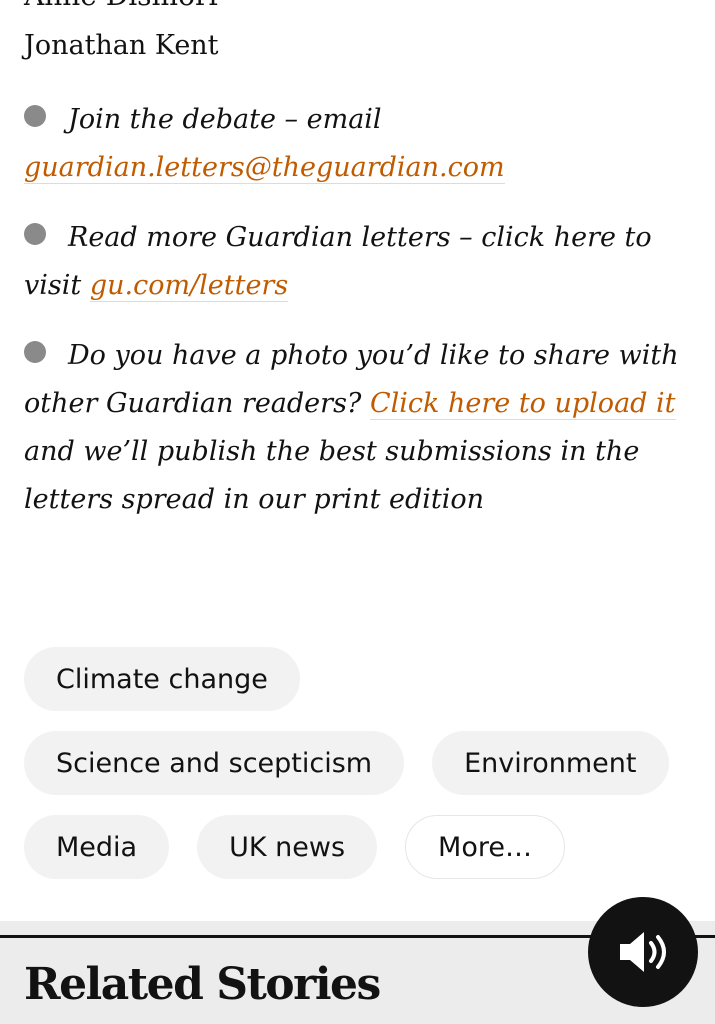 The height and width of the screenshot is (1024, 715). What do you see at coordinates (162, 679) in the screenshot?
I see `tag-climate-change: Climate change` at bounding box center [162, 679].